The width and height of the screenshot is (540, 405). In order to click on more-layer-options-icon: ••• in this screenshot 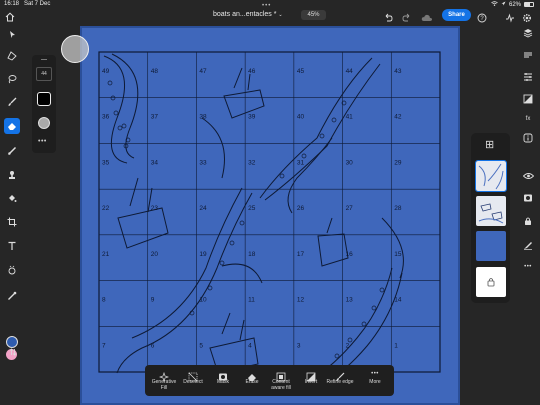, I will do `click(528, 267)`.